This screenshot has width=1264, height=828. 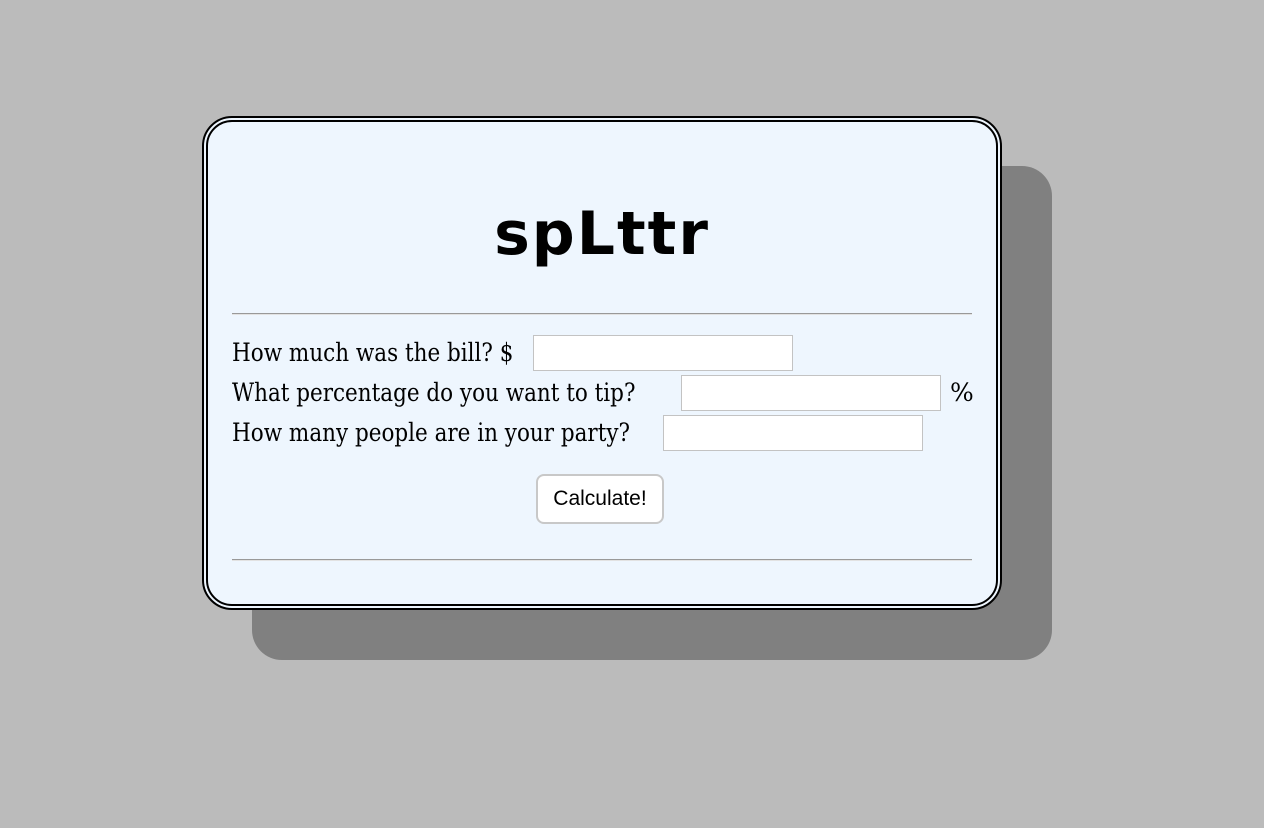 What do you see at coordinates (793, 433) in the screenshot?
I see `party-size-input` at bounding box center [793, 433].